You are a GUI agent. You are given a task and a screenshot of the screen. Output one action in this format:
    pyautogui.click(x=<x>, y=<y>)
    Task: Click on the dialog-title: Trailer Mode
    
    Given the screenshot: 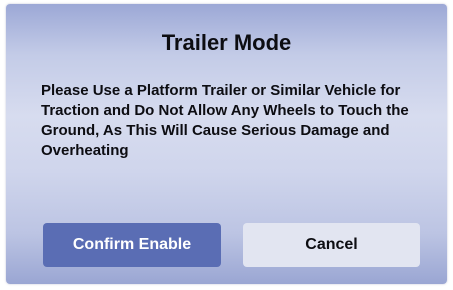 What is the action you would take?
    pyautogui.click(x=226, y=42)
    